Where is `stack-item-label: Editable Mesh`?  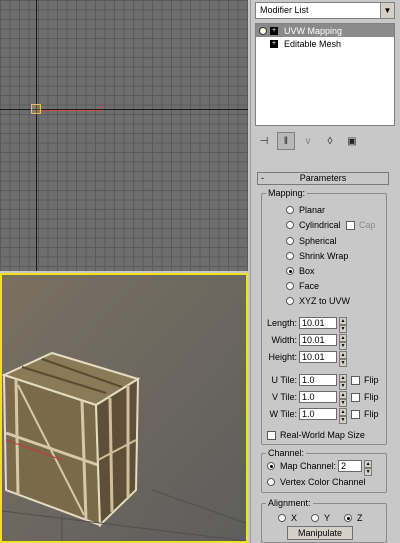 stack-item-label: Editable Mesh is located at coordinates (313, 43).